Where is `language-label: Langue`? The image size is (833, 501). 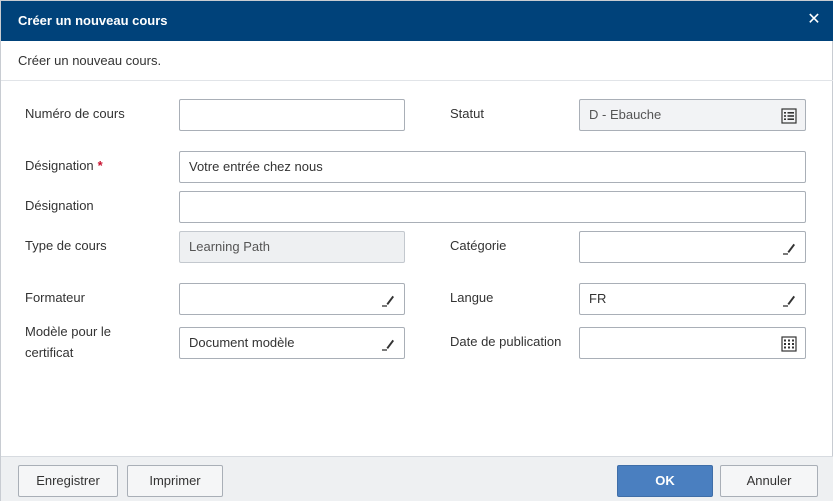
language-label: Langue is located at coordinates (472, 297).